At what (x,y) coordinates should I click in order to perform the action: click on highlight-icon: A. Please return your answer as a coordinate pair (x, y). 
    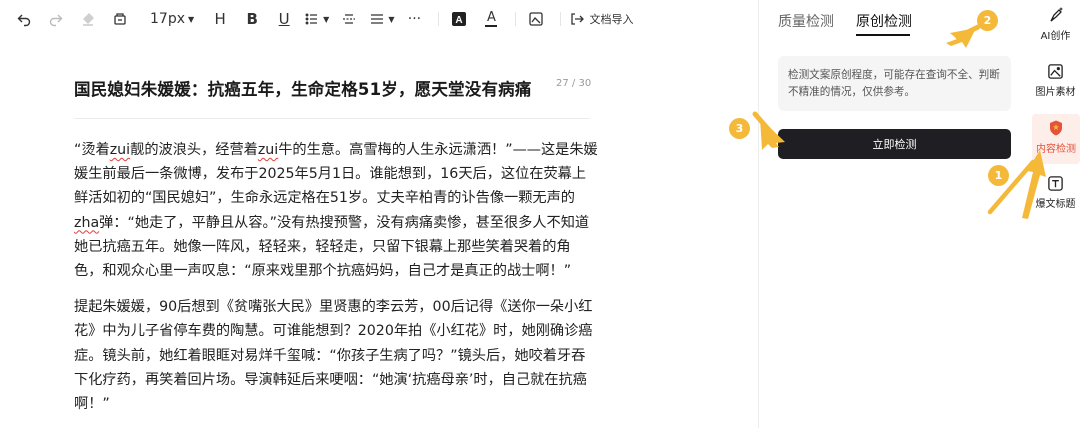
    Looking at the image, I should click on (459, 19).